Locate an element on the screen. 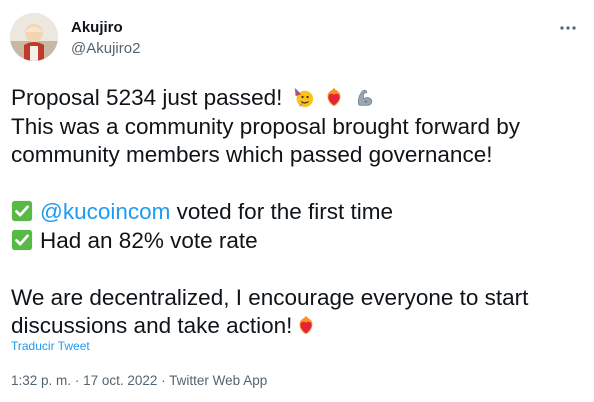 The height and width of the screenshot is (402, 594). tweet-line-1: Proposal 5234 just passed! is located at coordinates (298, 98).